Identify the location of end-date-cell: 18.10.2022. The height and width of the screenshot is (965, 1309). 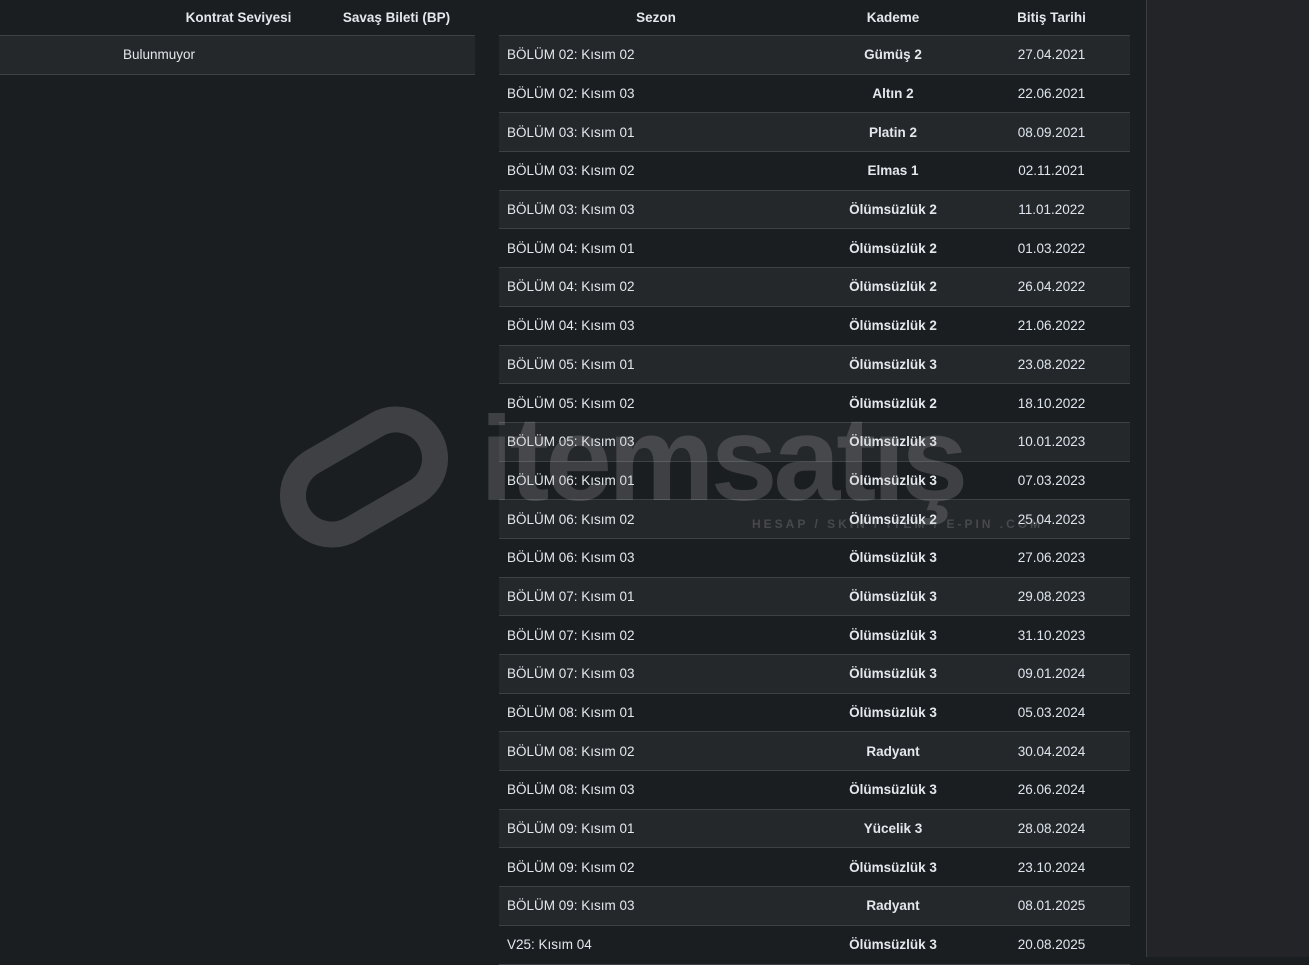
(1051, 403).